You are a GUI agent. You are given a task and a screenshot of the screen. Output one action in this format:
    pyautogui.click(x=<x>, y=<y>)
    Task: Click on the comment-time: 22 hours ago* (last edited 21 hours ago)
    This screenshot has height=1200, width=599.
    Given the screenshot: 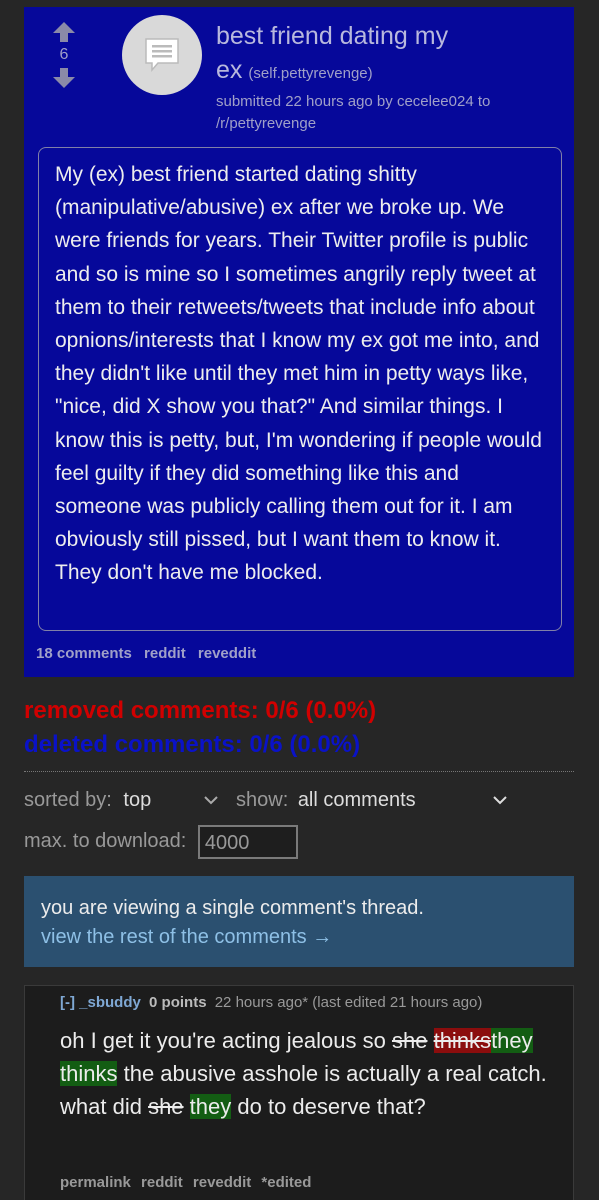 What is the action you would take?
    pyautogui.click(x=348, y=1002)
    